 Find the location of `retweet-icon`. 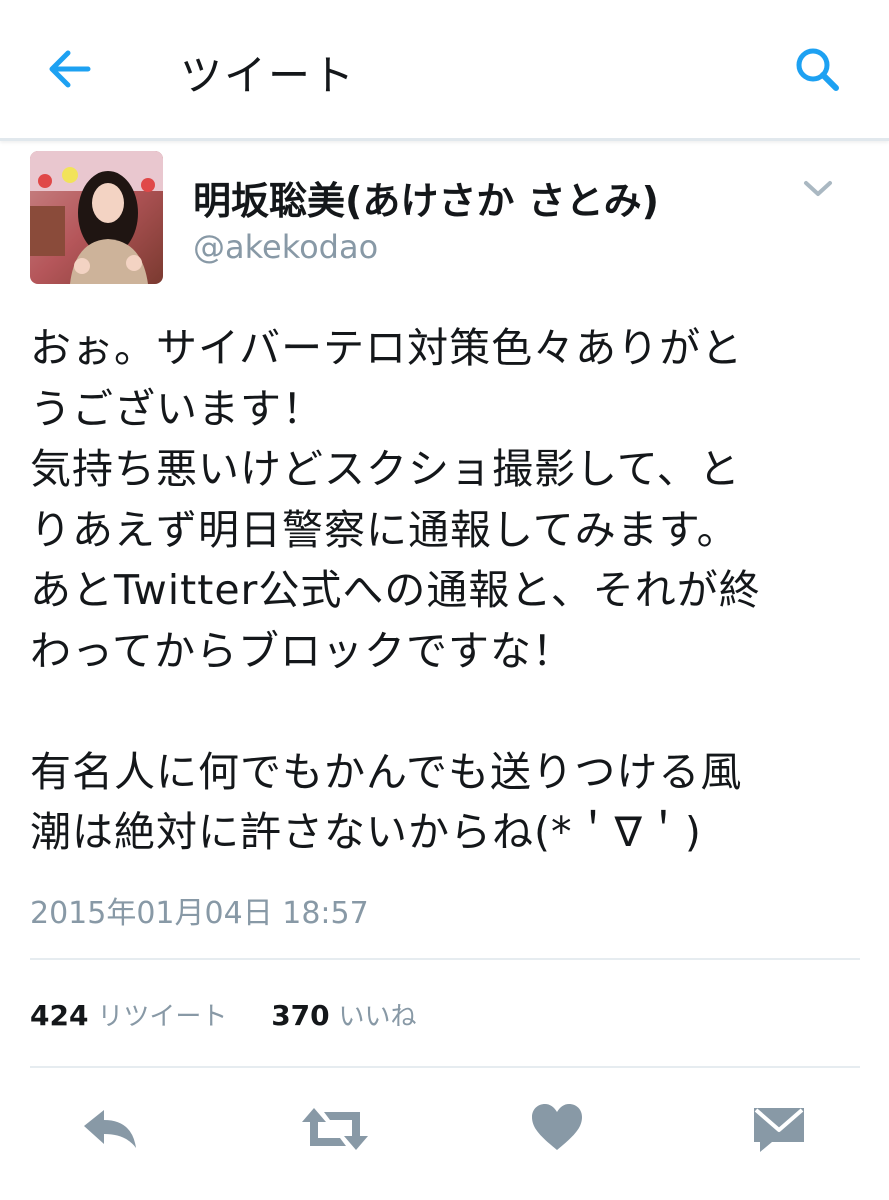

retweet-icon is located at coordinates (335, 1129).